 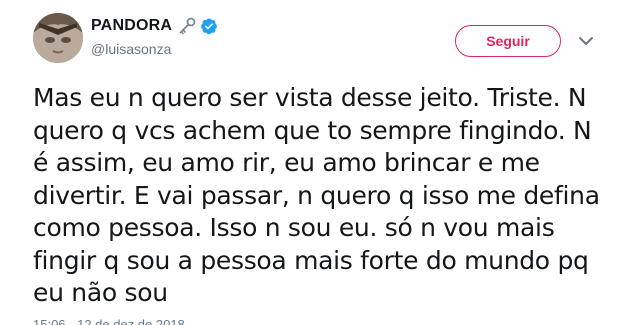 What do you see at coordinates (508, 41) in the screenshot?
I see `follow-button: Seguir` at bounding box center [508, 41].